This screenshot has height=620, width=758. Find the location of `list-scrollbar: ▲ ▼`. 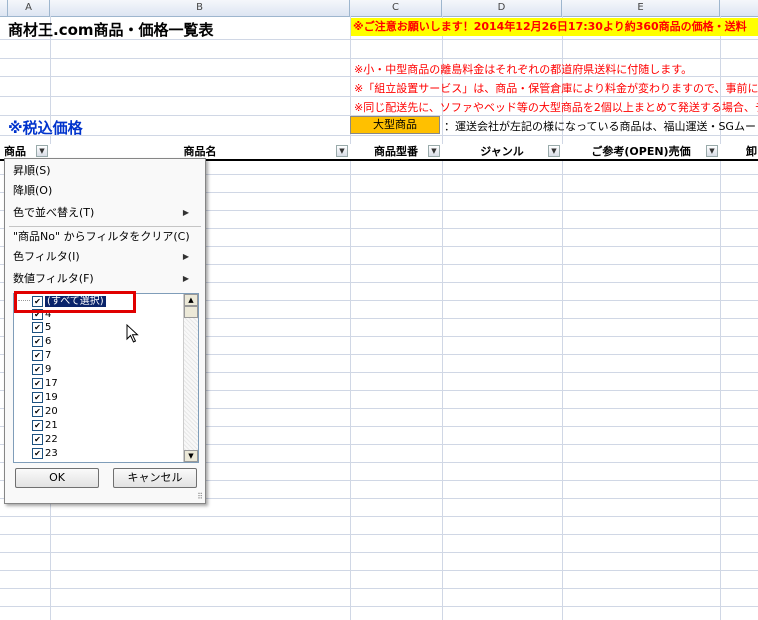

list-scrollbar: ▲ ▼ is located at coordinates (190, 378).